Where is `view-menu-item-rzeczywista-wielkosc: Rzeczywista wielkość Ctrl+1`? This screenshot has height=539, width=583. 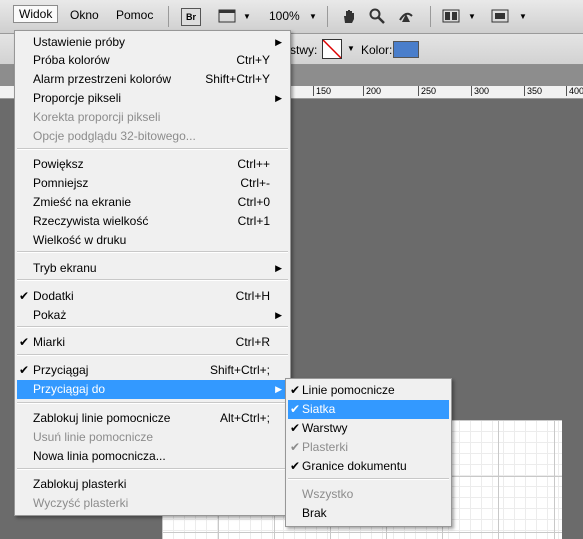 view-menu-item-rzeczywista-wielkosc: Rzeczywista wielkość Ctrl+1 is located at coordinates (152, 221).